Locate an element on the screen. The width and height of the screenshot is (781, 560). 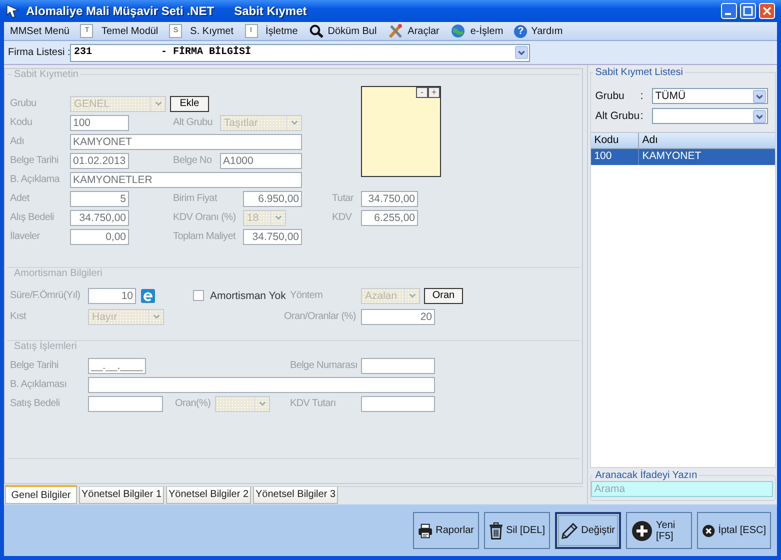
field-label: İlaveler is located at coordinates (25, 236).